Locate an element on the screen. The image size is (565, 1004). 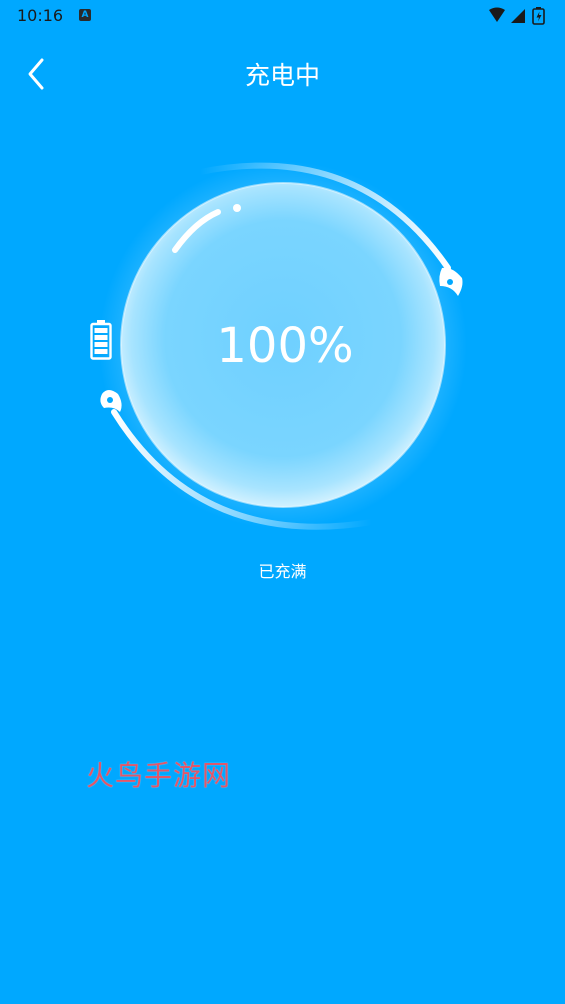
gauge-readout: 100% is located at coordinates (285, 346).